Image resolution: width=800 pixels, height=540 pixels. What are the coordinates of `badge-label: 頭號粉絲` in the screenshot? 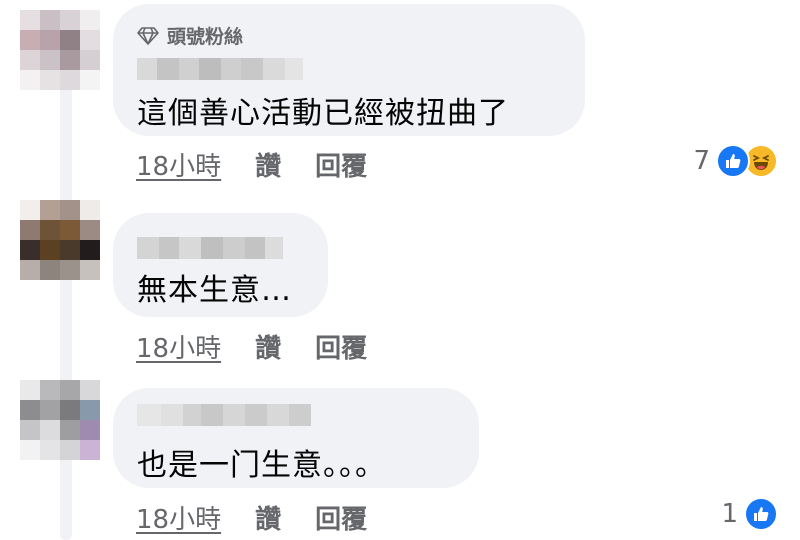 It's located at (205, 37).